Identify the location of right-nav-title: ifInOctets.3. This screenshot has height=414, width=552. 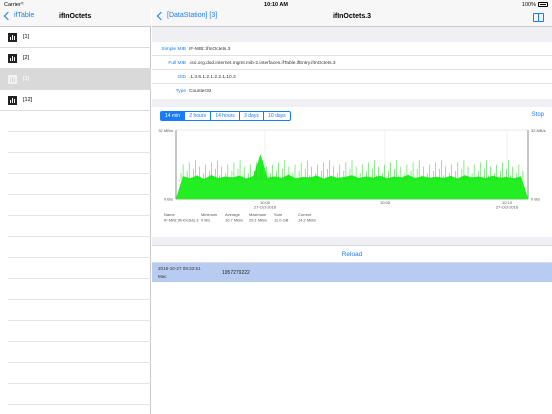
(352, 16).